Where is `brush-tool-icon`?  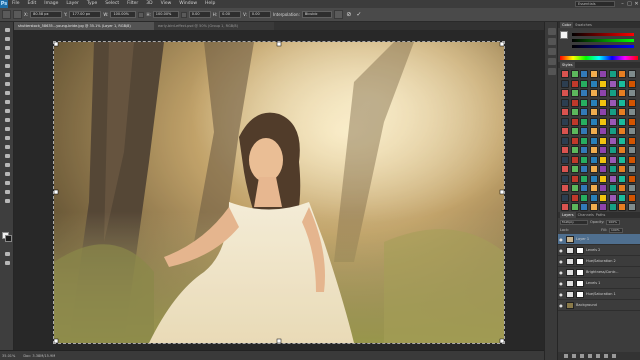
brush-tool-icon is located at coordinates (7, 92).